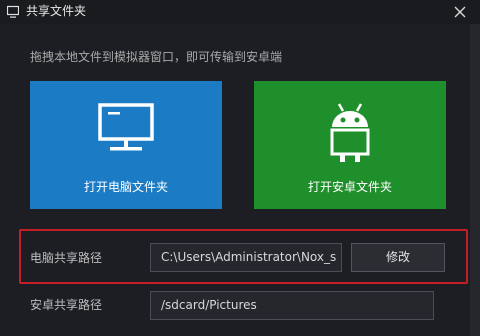 This screenshot has width=480, height=336. What do you see at coordinates (350, 132) in the screenshot?
I see `android-icon` at bounding box center [350, 132].